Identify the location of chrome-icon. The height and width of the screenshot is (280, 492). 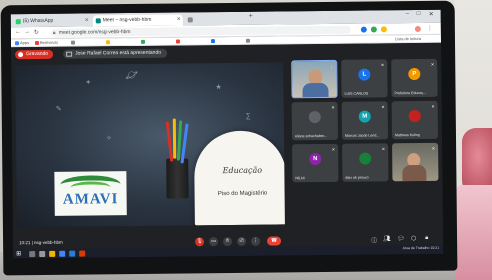
(62, 253).